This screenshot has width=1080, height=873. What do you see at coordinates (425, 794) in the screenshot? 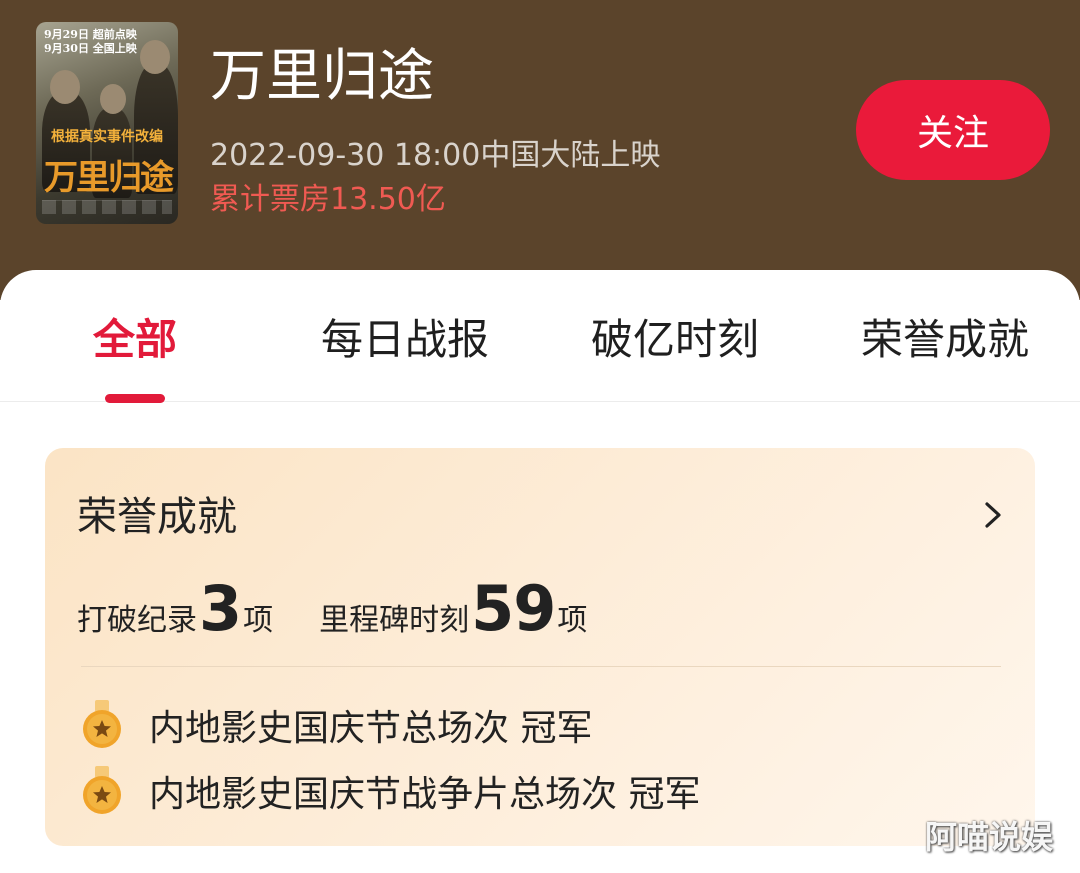
I see `honor-text: 内地影史国庆节战争片总场次 冠军` at bounding box center [425, 794].